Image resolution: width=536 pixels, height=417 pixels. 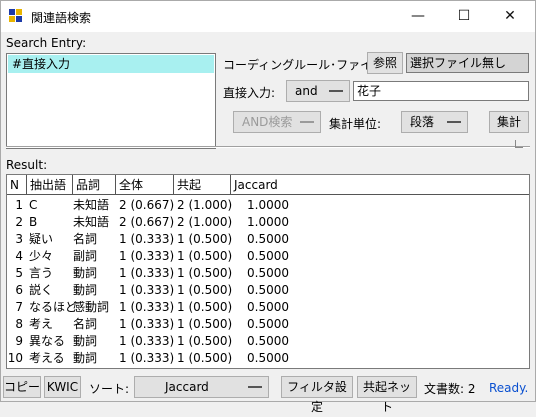 I want to click on window-title: 関連語検索, so click(x=61, y=18).